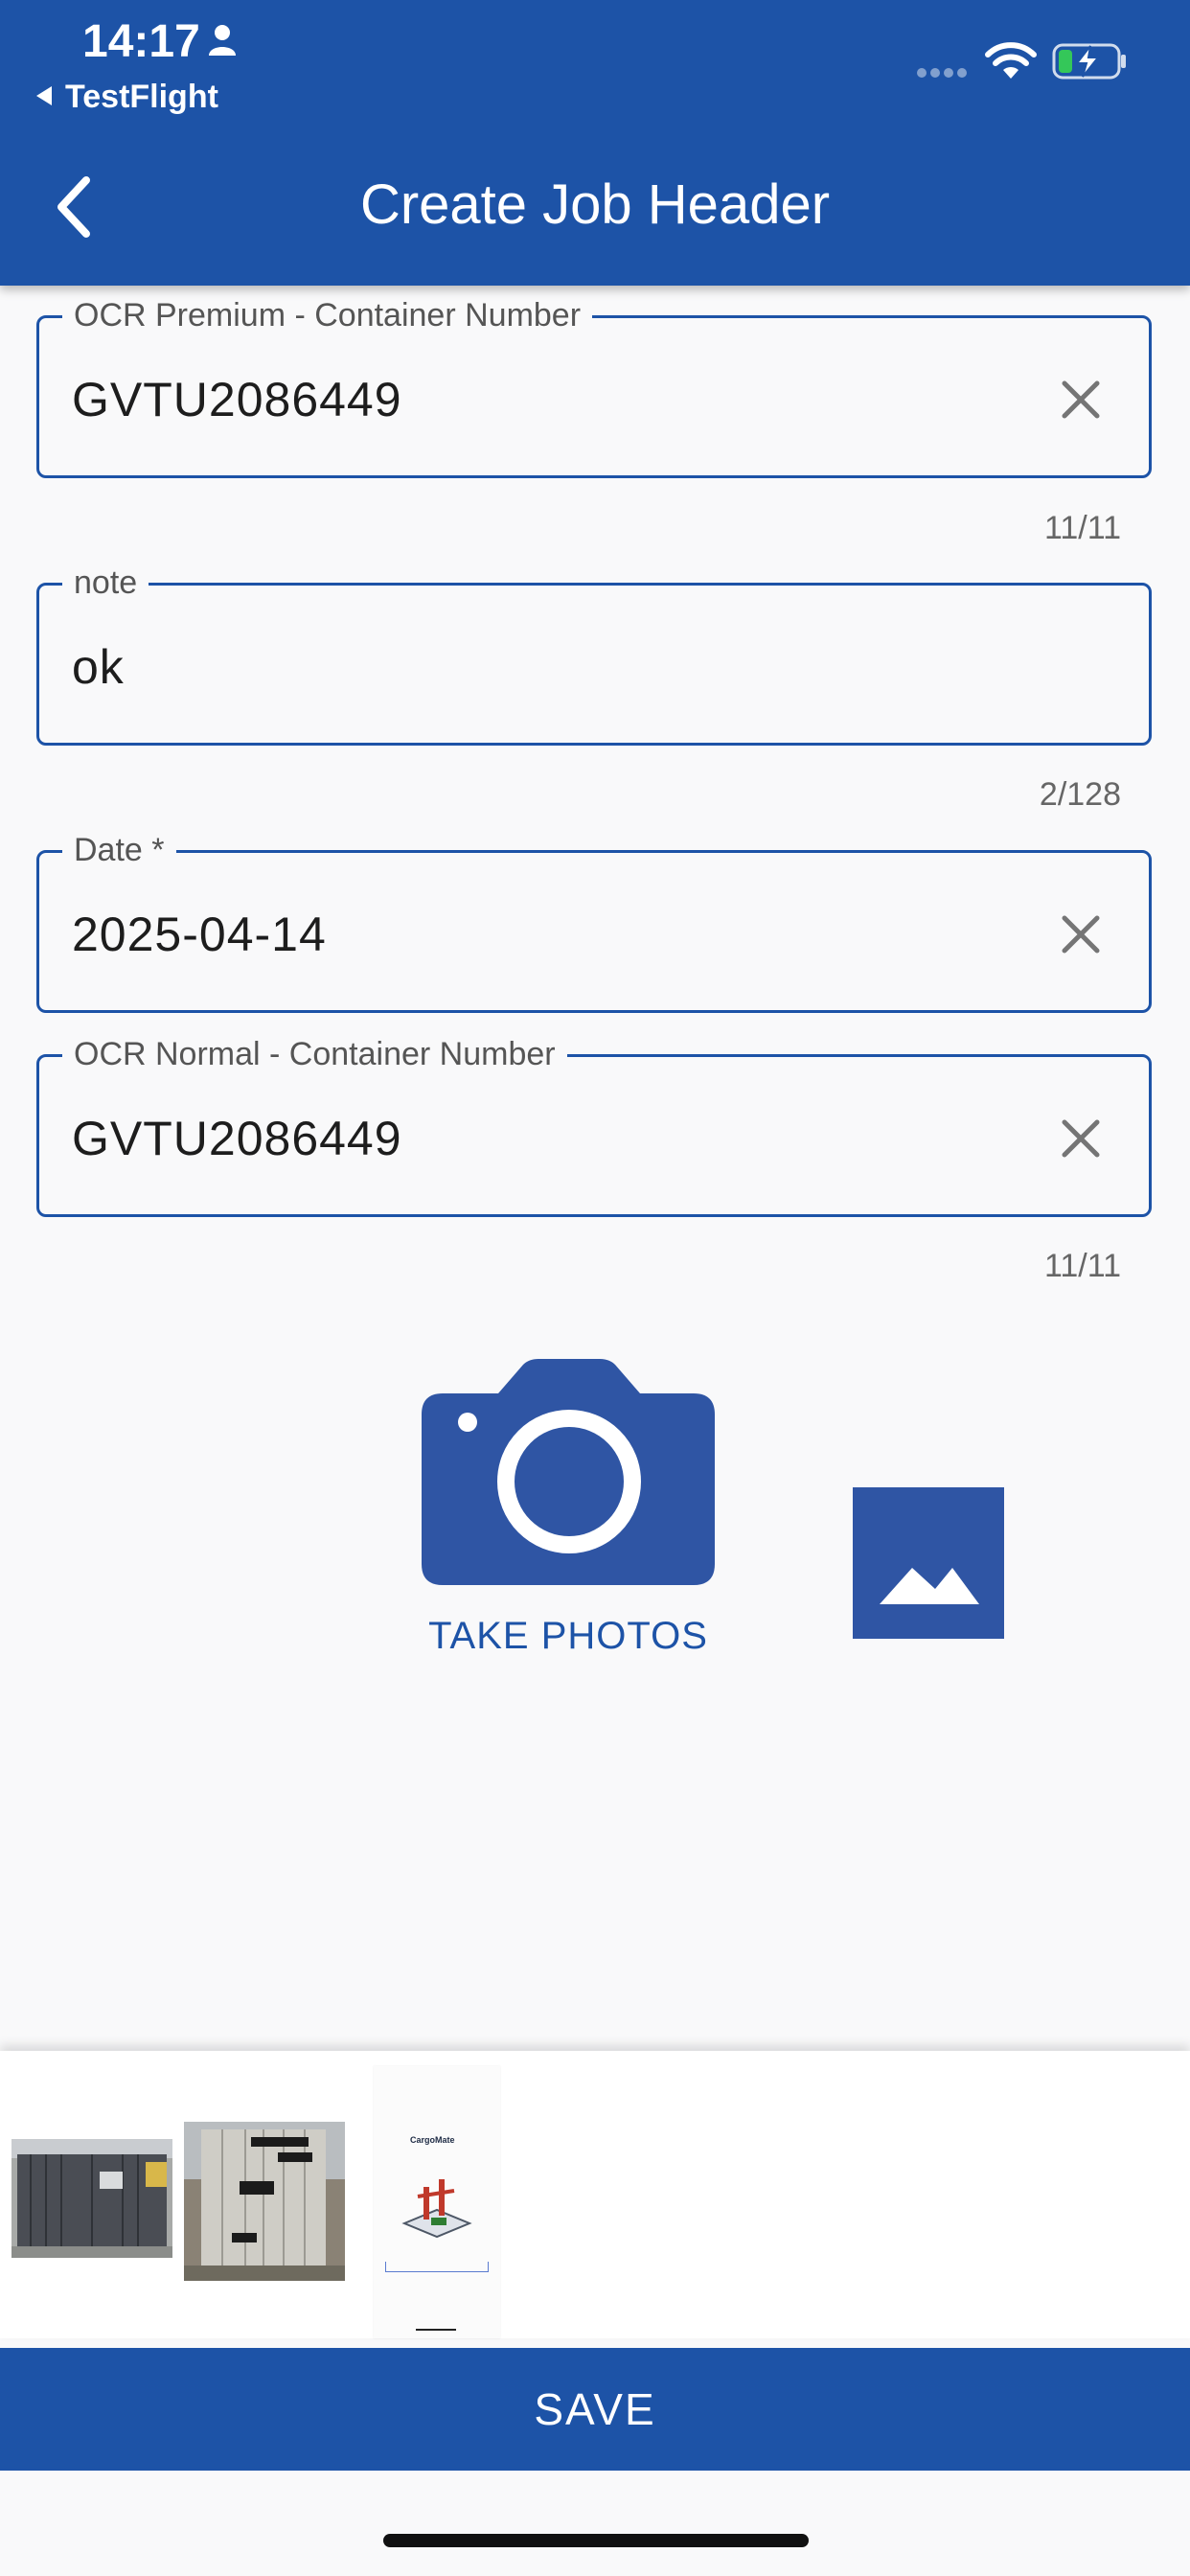 The height and width of the screenshot is (2576, 1190). Describe the element at coordinates (594, 922) in the screenshot. I see `date-field: Date * 2025-04-14` at that location.